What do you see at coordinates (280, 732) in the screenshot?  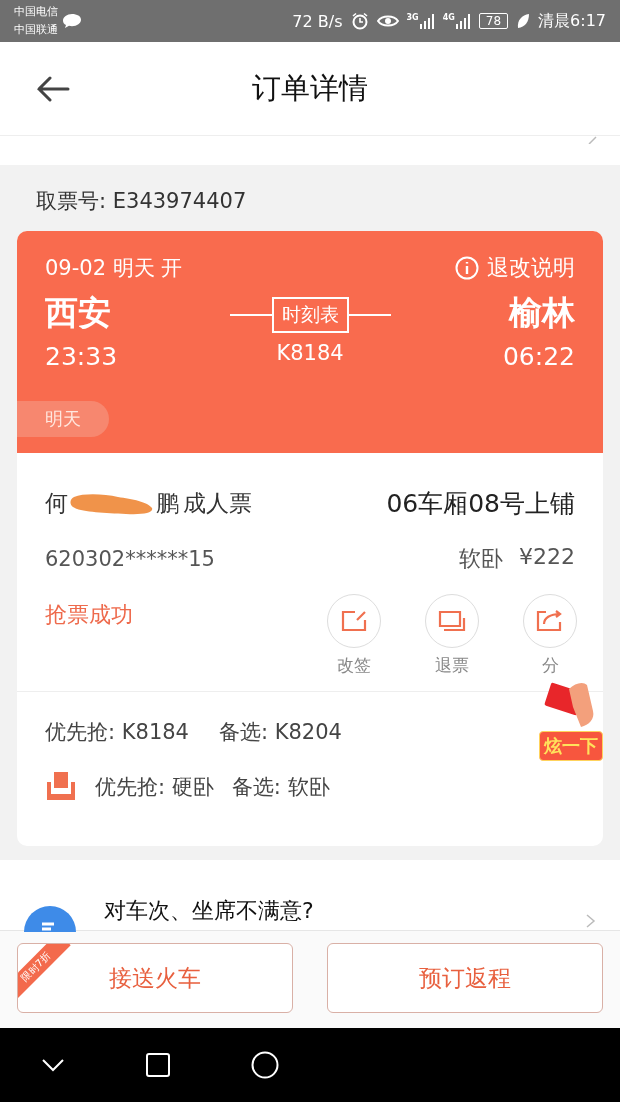 I see `train-preference: 备选: K8204` at bounding box center [280, 732].